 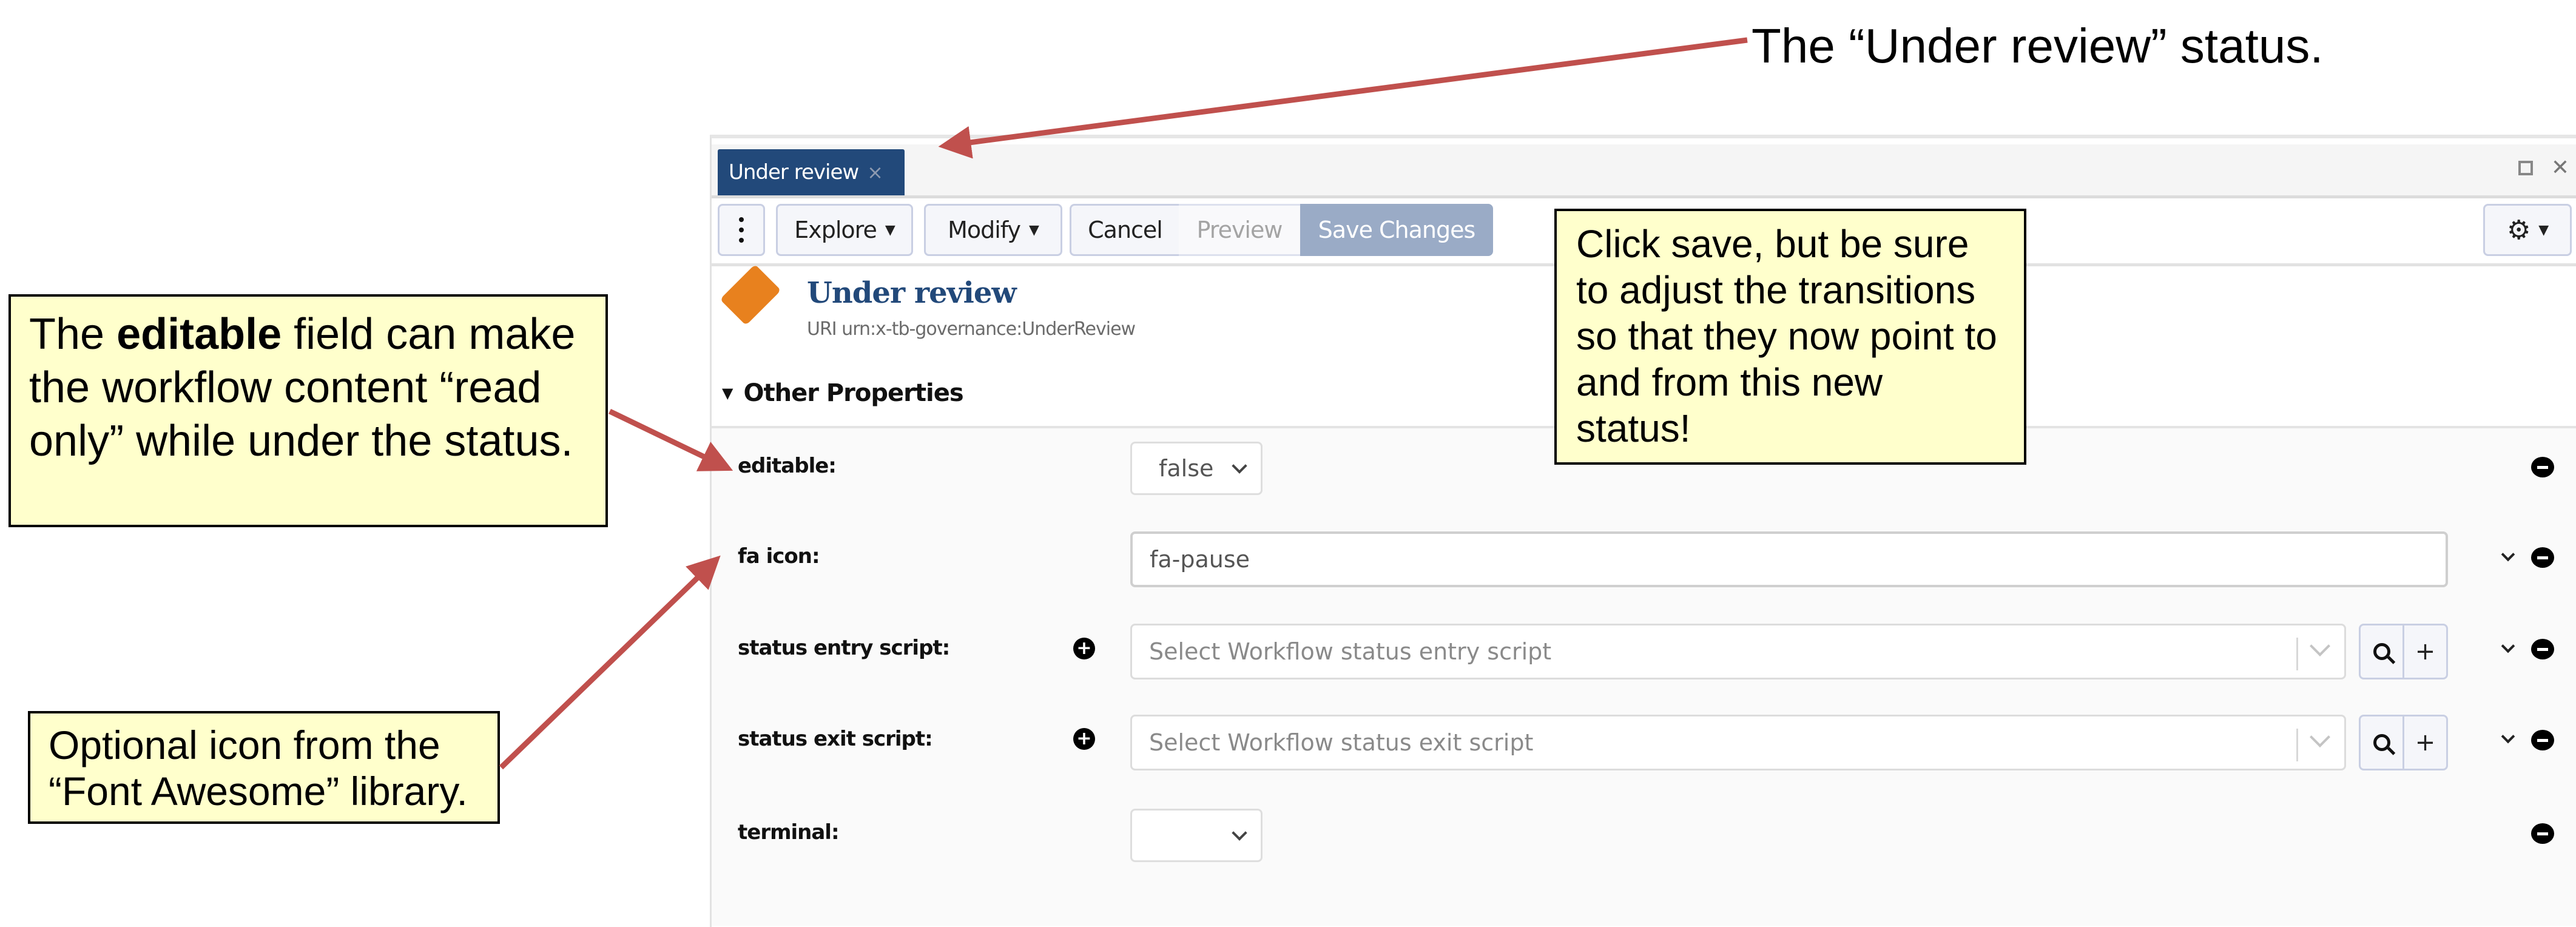 I want to click on fa-icon-value: fa-pause, so click(x=1200, y=559).